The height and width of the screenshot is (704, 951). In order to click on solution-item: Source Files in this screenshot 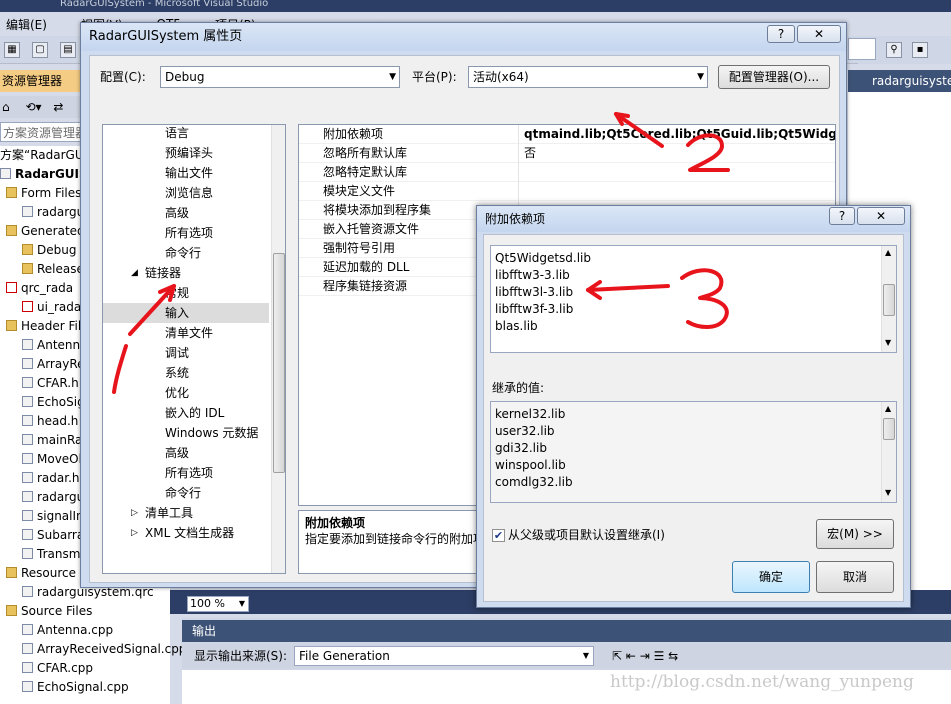, I will do `click(49, 611)`.